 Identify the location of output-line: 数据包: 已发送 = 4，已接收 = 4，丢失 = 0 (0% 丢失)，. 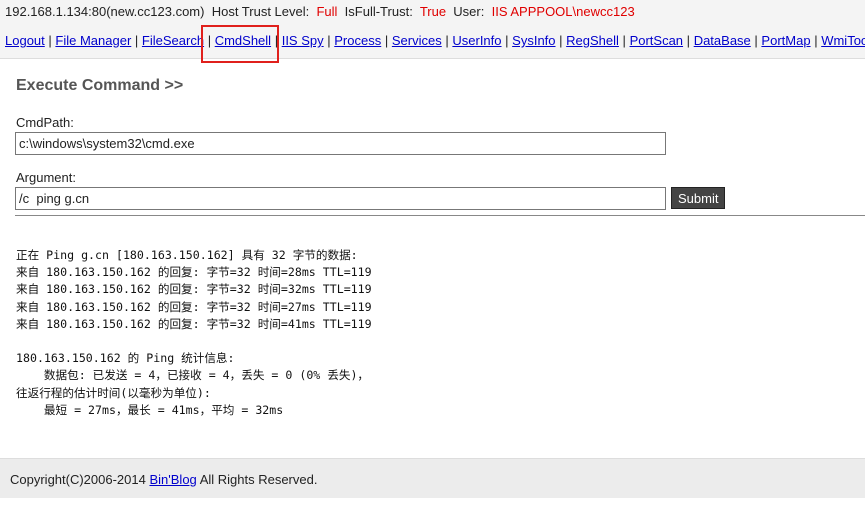
(193, 375).